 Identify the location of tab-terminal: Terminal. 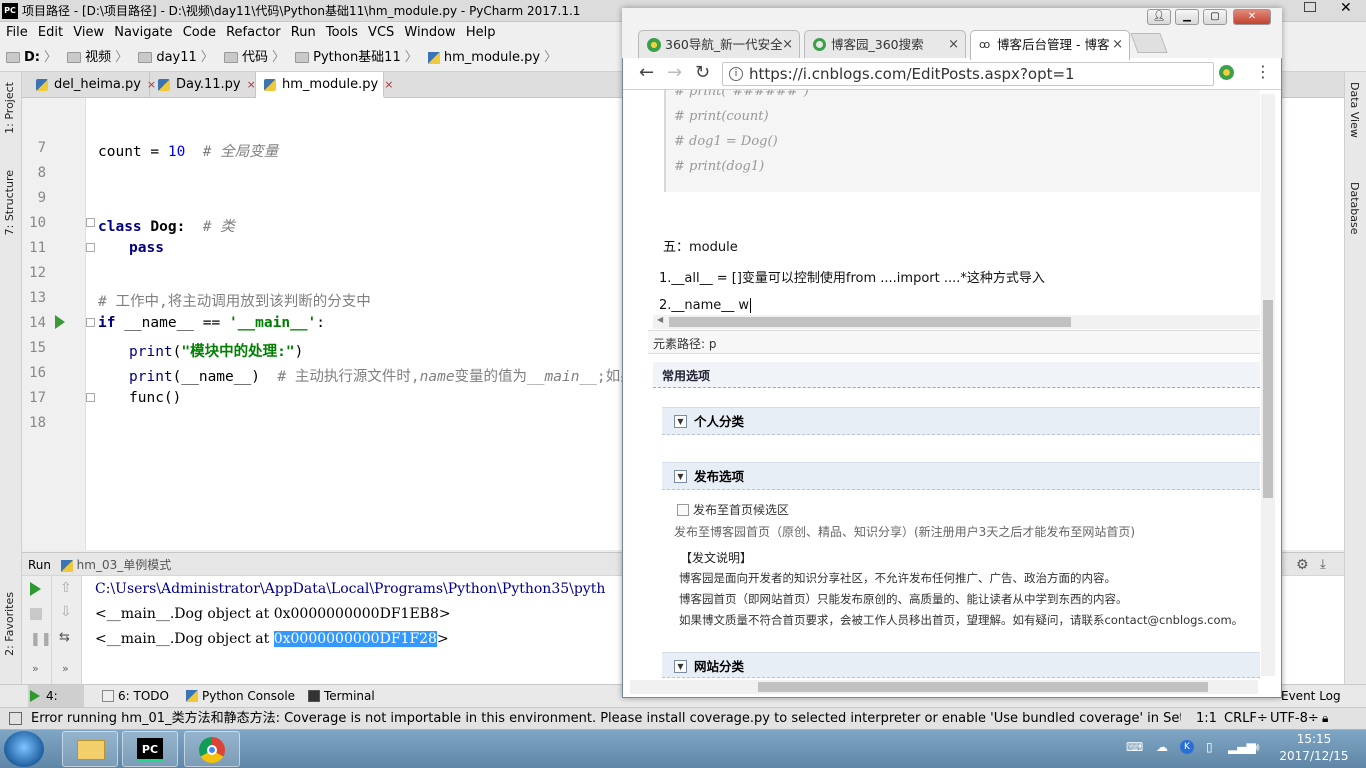
(340, 696).